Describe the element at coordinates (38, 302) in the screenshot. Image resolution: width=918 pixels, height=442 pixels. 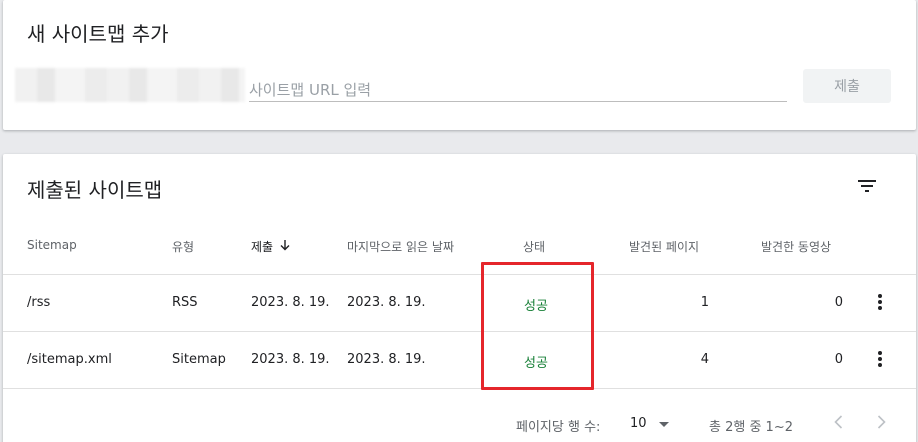
I see `sitemap-cell: /rss` at that location.